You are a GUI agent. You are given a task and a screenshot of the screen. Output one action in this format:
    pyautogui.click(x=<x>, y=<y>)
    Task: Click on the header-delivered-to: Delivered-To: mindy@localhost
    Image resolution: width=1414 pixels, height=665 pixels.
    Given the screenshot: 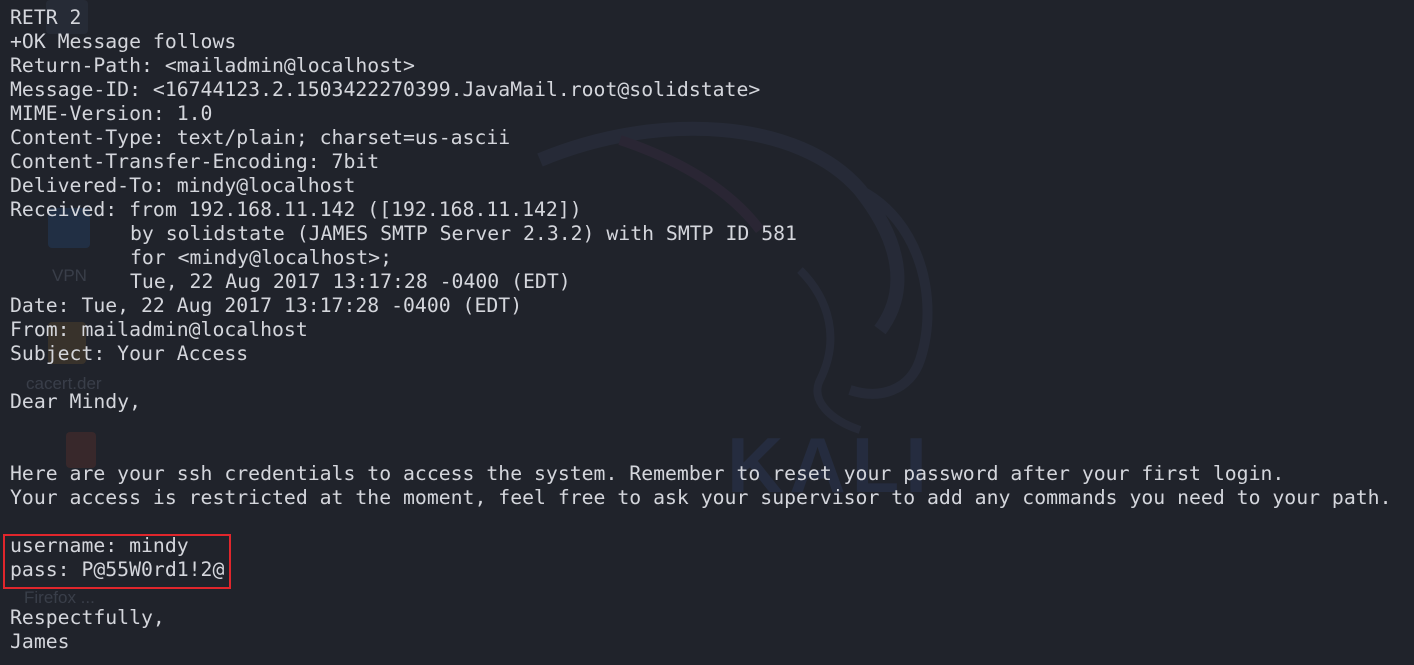 What is the action you would take?
    pyautogui.click(x=183, y=185)
    